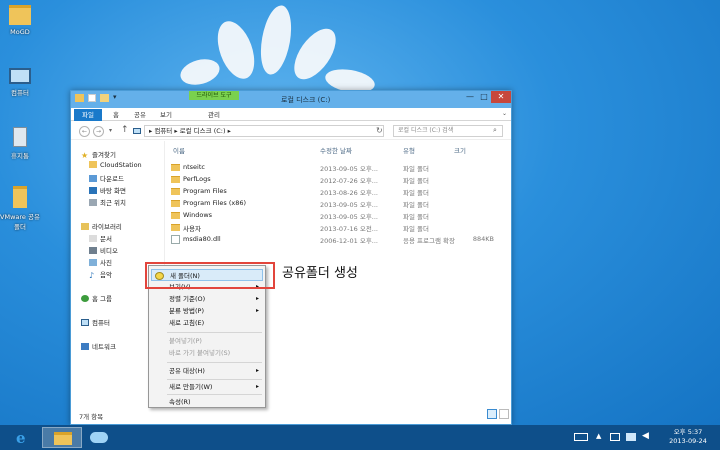 This screenshot has width=720, height=450. I want to click on pictures-icon, so click(93, 262).